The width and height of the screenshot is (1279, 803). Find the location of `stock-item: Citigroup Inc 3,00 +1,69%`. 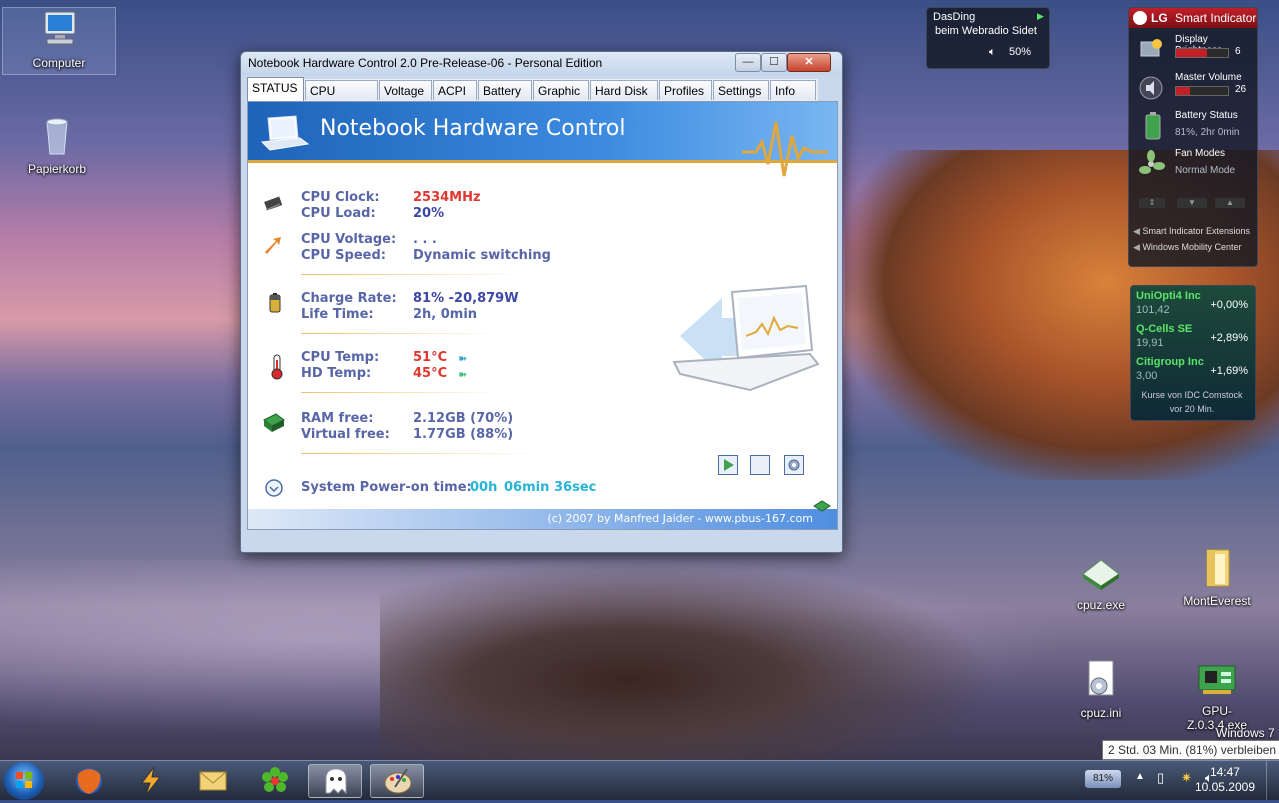

stock-item: Citigroup Inc 3,00 +1,69% is located at coordinates (1192, 372).